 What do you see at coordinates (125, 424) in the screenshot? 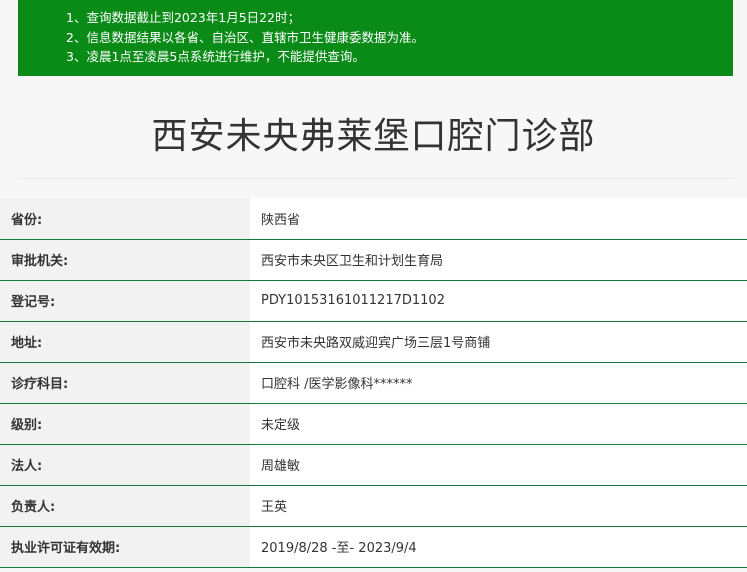
I see `field-label-level: 级别:` at bounding box center [125, 424].